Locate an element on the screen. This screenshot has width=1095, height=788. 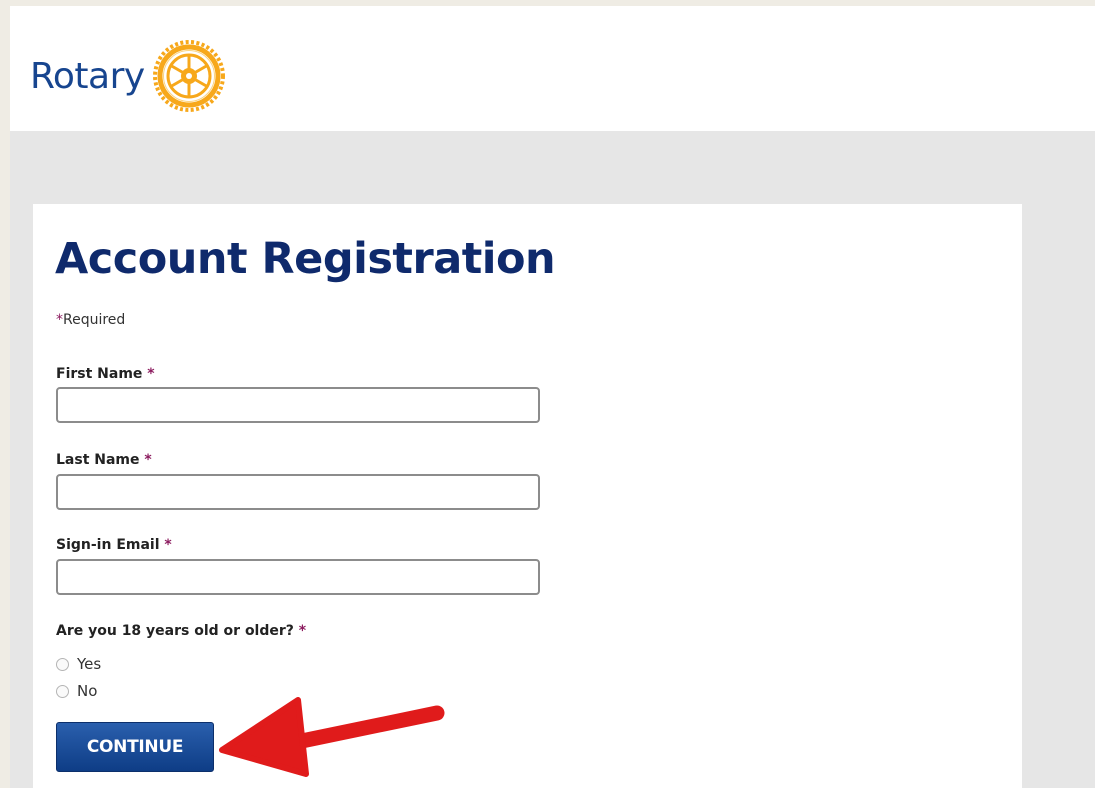
rotary-logo: Rotary is located at coordinates (129, 76).